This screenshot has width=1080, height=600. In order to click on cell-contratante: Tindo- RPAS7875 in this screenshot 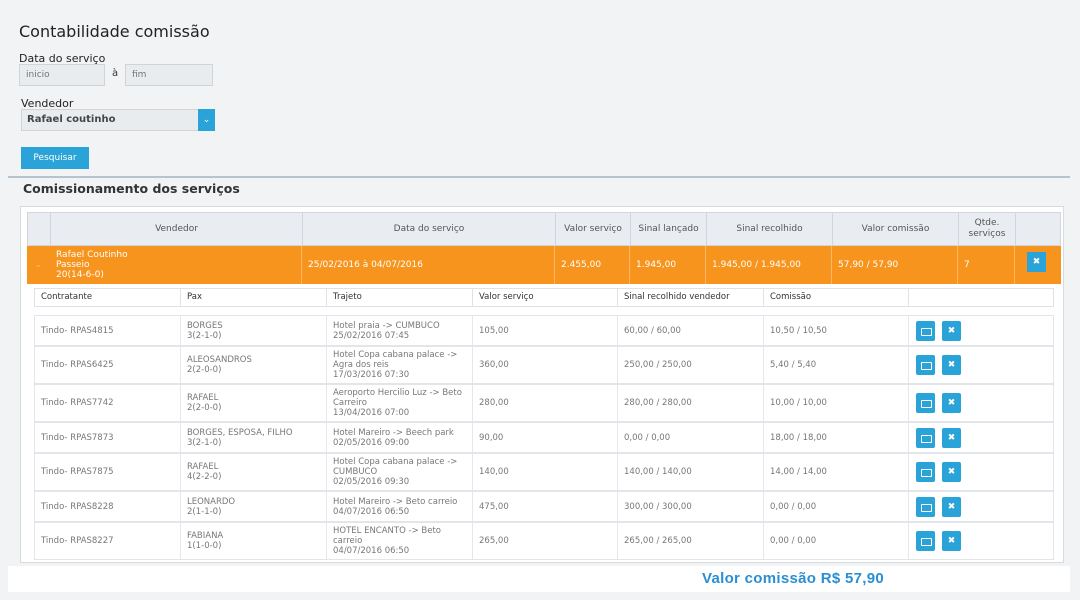, I will do `click(108, 472)`.